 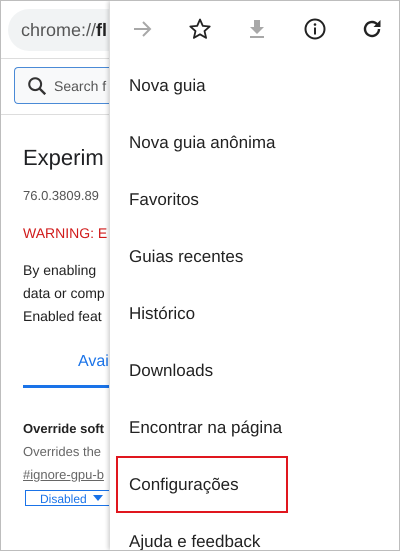 I want to click on intro-text: By enabling, so click(x=60, y=270).